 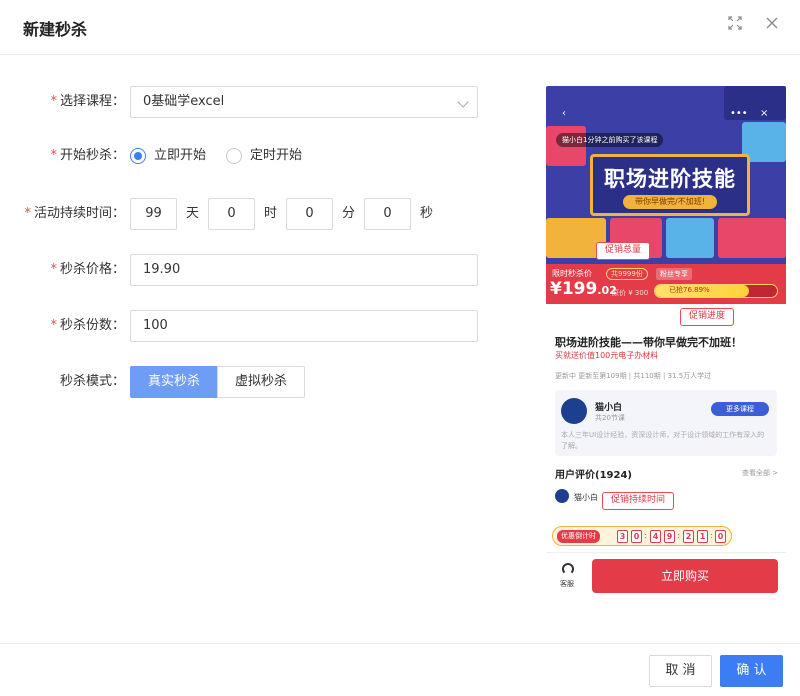 I want to click on seconds-input: 0, so click(x=387, y=214).